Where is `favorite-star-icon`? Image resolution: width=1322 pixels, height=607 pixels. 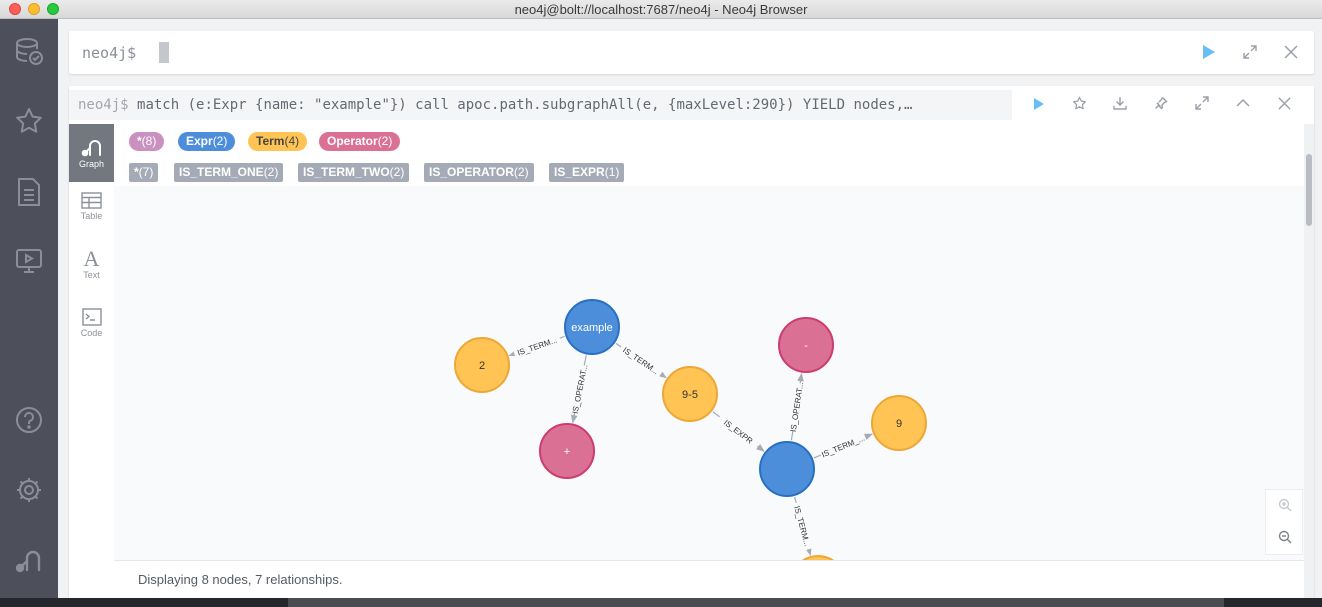
favorite-star-icon is located at coordinates (1079, 103).